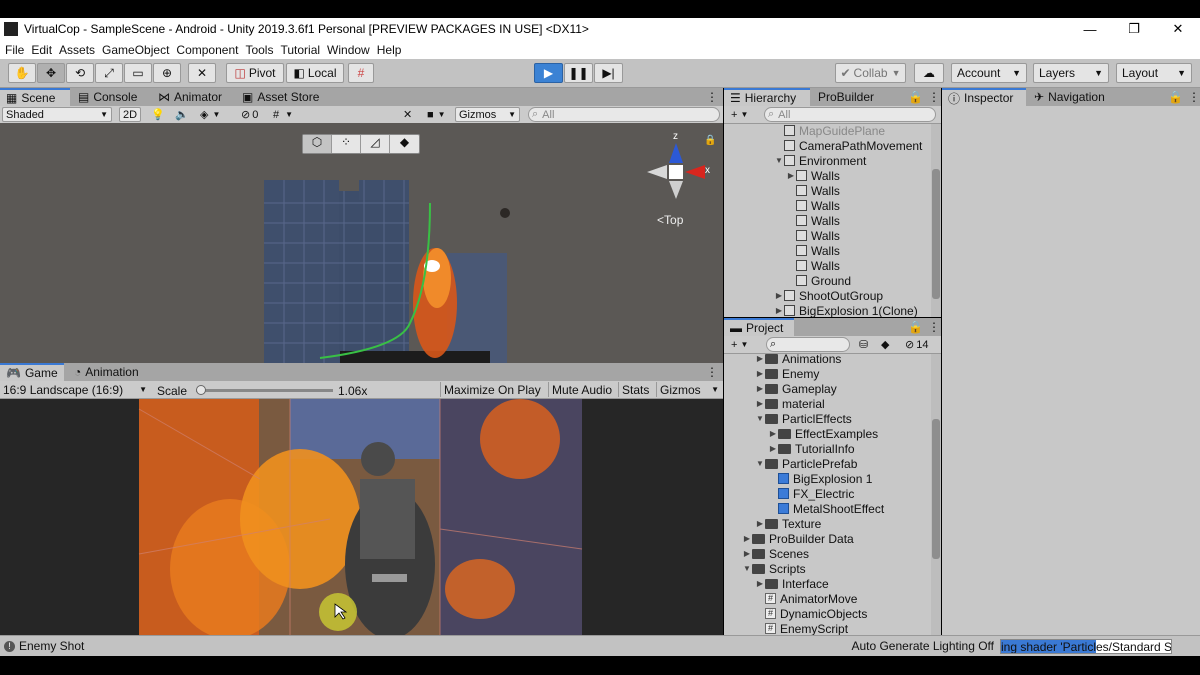 Image resolution: width=1200 pixels, height=675 pixels. Describe the element at coordinates (865, 344) in the screenshot. I see `filter-type-button: ⛁` at that location.